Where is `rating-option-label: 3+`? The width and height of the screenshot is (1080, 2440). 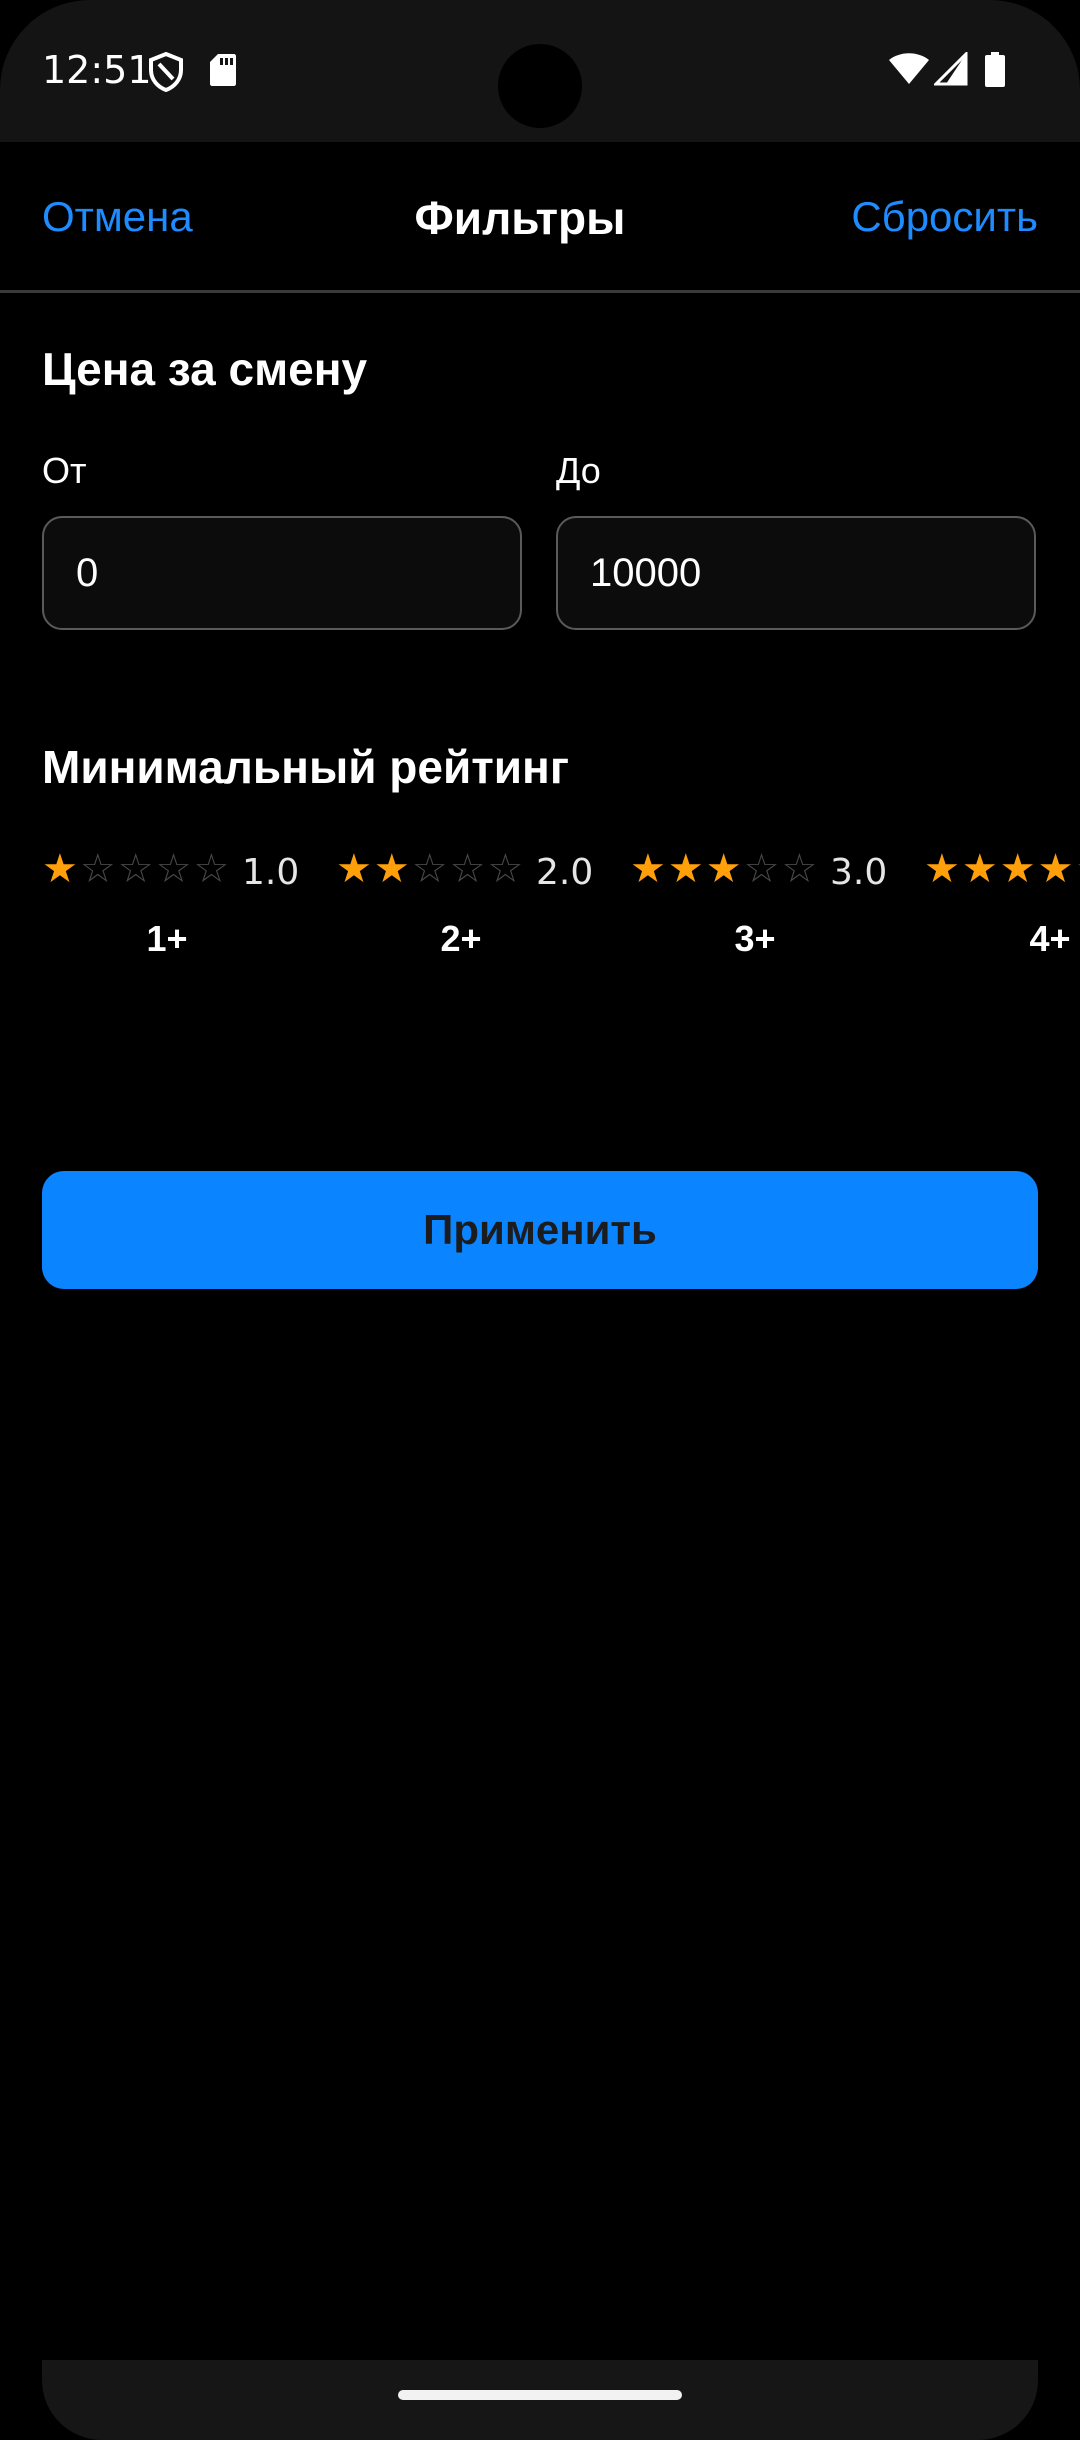 rating-option-label: 3+ is located at coordinates (755, 938).